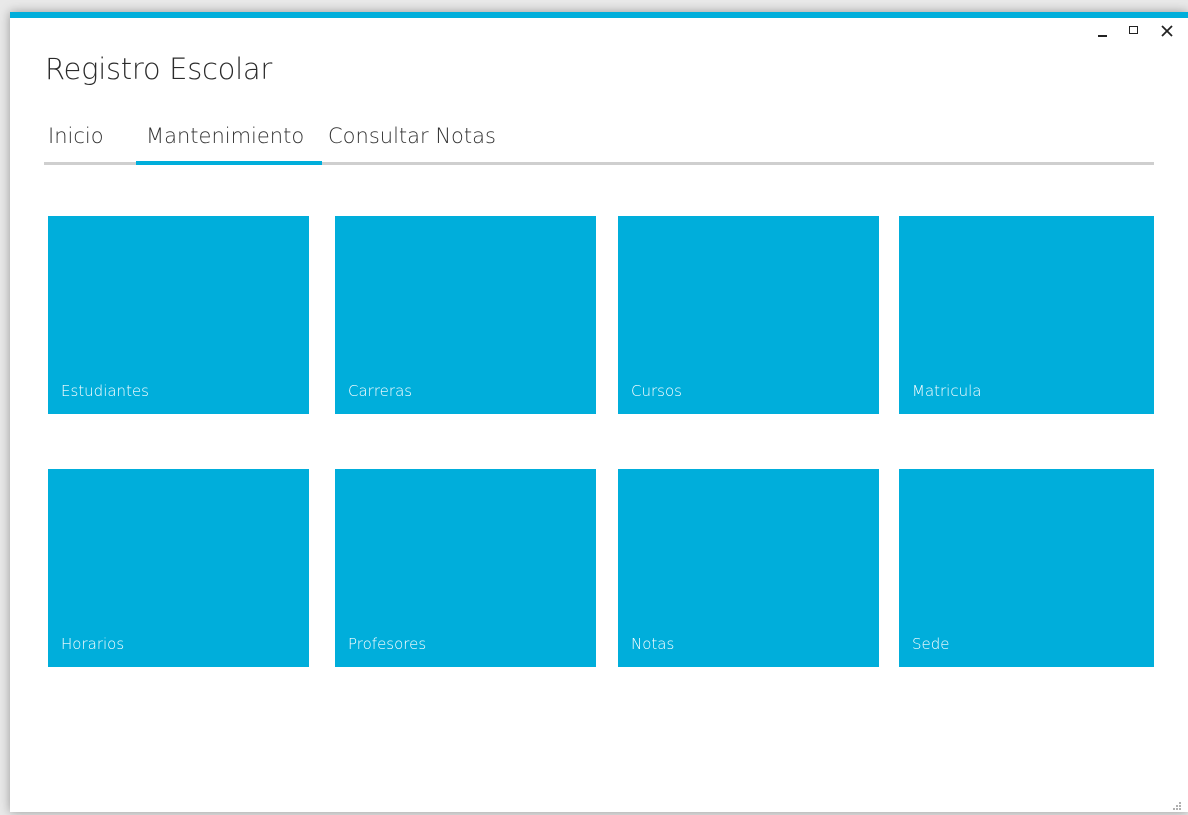  What do you see at coordinates (1026, 315) in the screenshot?
I see `tile-matricula: Matricula` at bounding box center [1026, 315].